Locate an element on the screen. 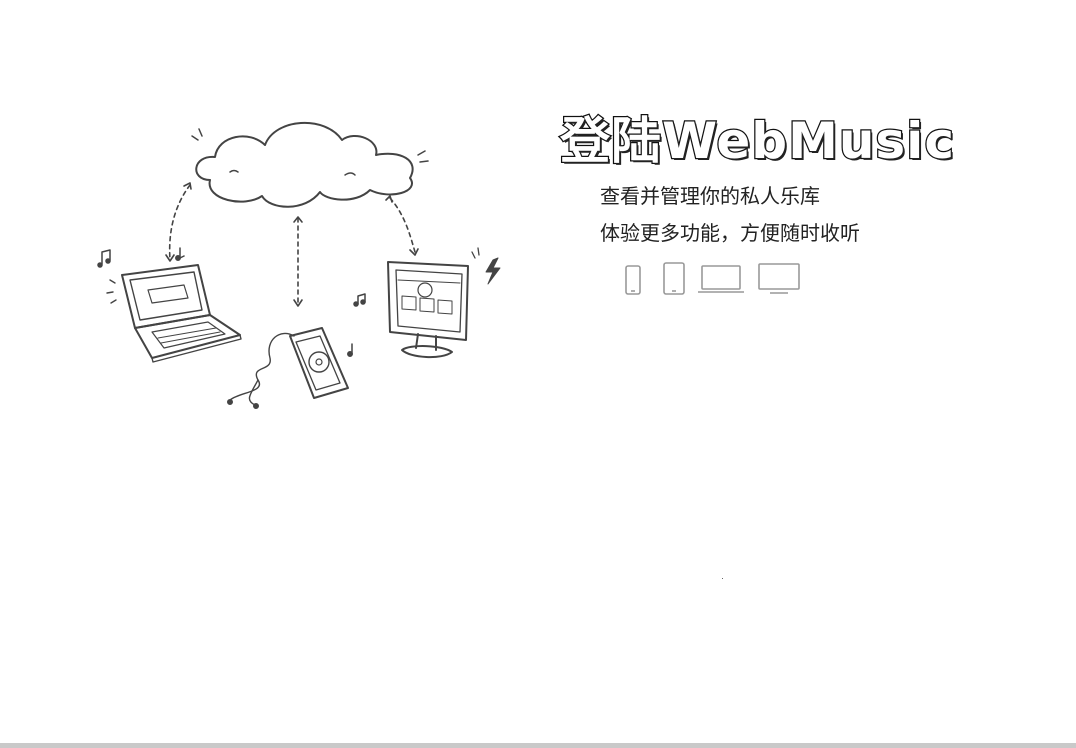 The height and width of the screenshot is (748, 1076). phone-icon is located at coordinates (633, 280).